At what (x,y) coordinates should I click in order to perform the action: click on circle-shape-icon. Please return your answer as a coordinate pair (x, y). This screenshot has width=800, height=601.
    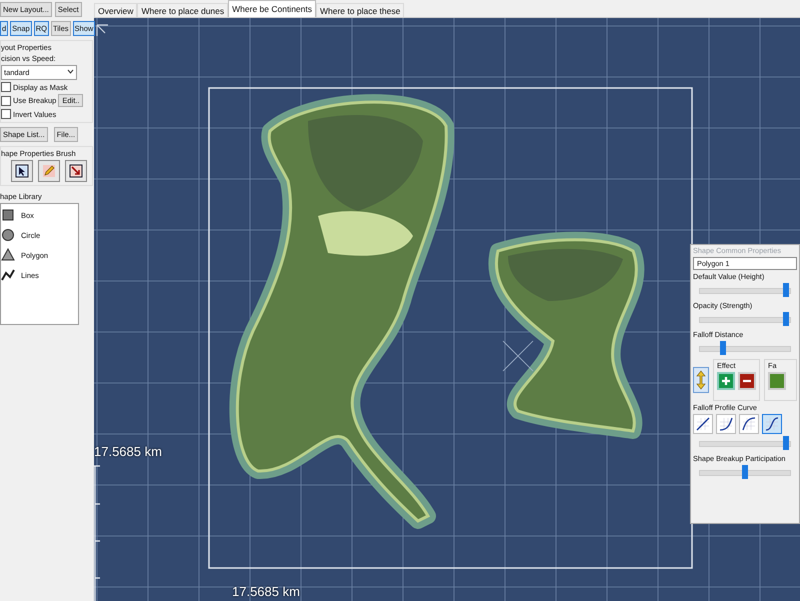
    Looking at the image, I should click on (8, 235).